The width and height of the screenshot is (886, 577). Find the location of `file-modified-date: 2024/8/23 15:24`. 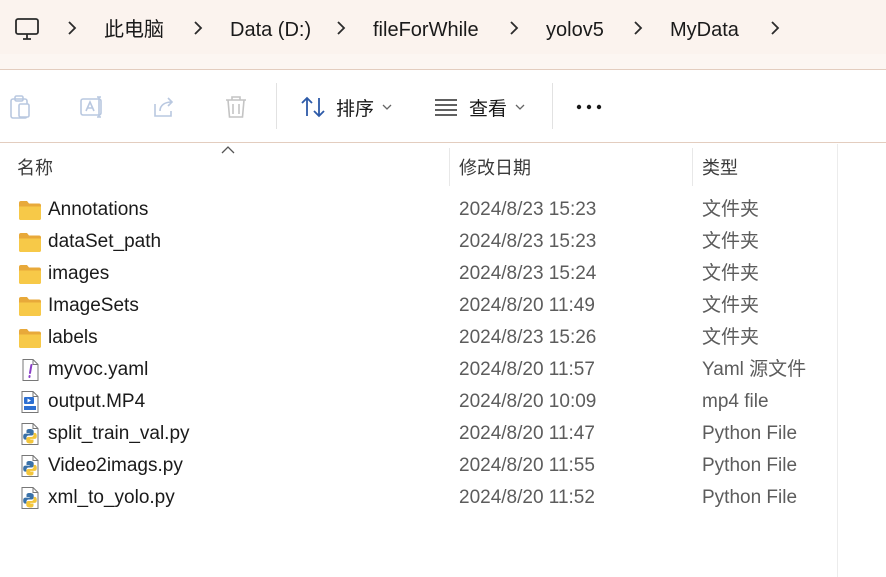

file-modified-date: 2024/8/23 15:24 is located at coordinates (528, 273).